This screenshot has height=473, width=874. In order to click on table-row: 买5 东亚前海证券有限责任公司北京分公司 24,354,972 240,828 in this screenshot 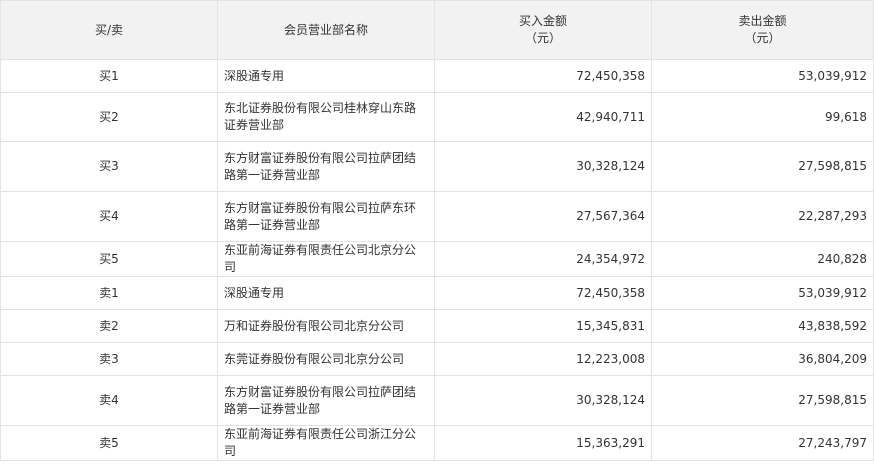, I will do `click(437, 259)`.